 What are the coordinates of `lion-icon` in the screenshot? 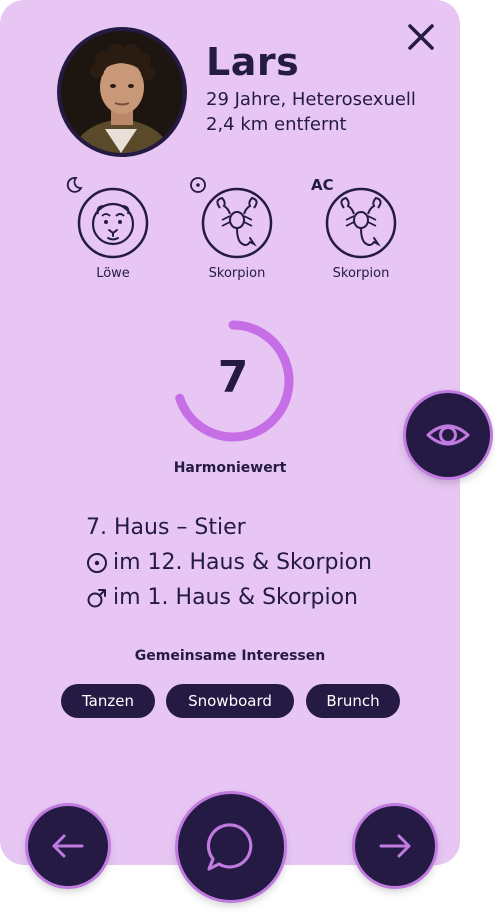 It's located at (113, 223).